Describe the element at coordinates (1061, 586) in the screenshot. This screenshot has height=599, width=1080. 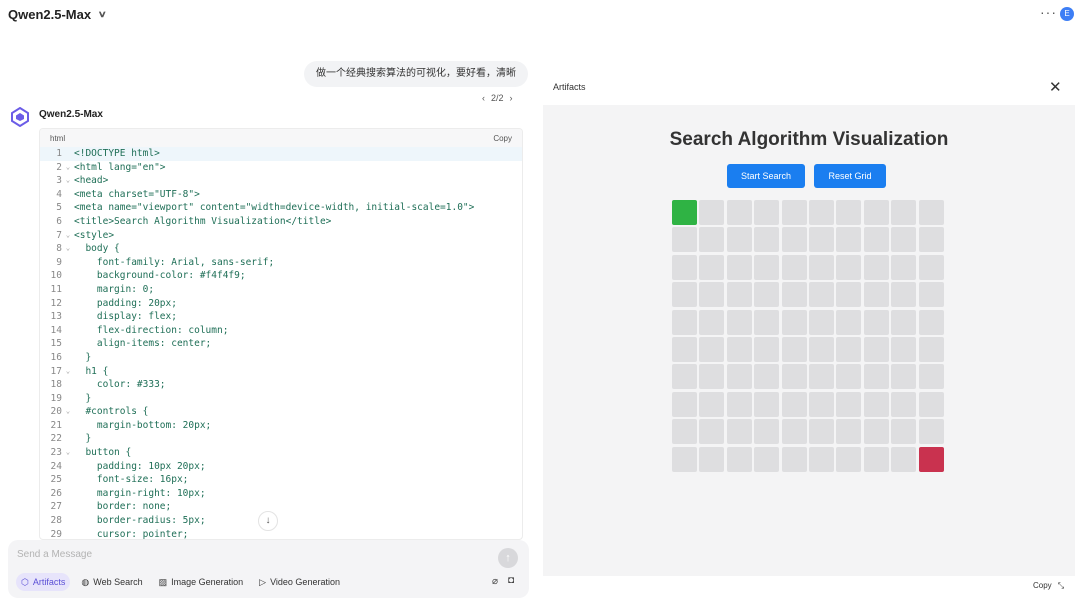
I see `expand-icon: ⤡` at that location.